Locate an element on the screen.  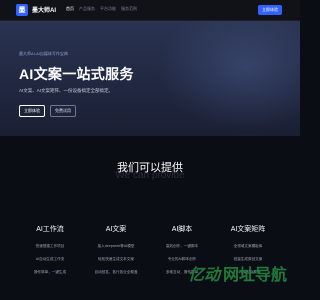
service-item: 批量生成原创文案 is located at coordinates (248, 259).